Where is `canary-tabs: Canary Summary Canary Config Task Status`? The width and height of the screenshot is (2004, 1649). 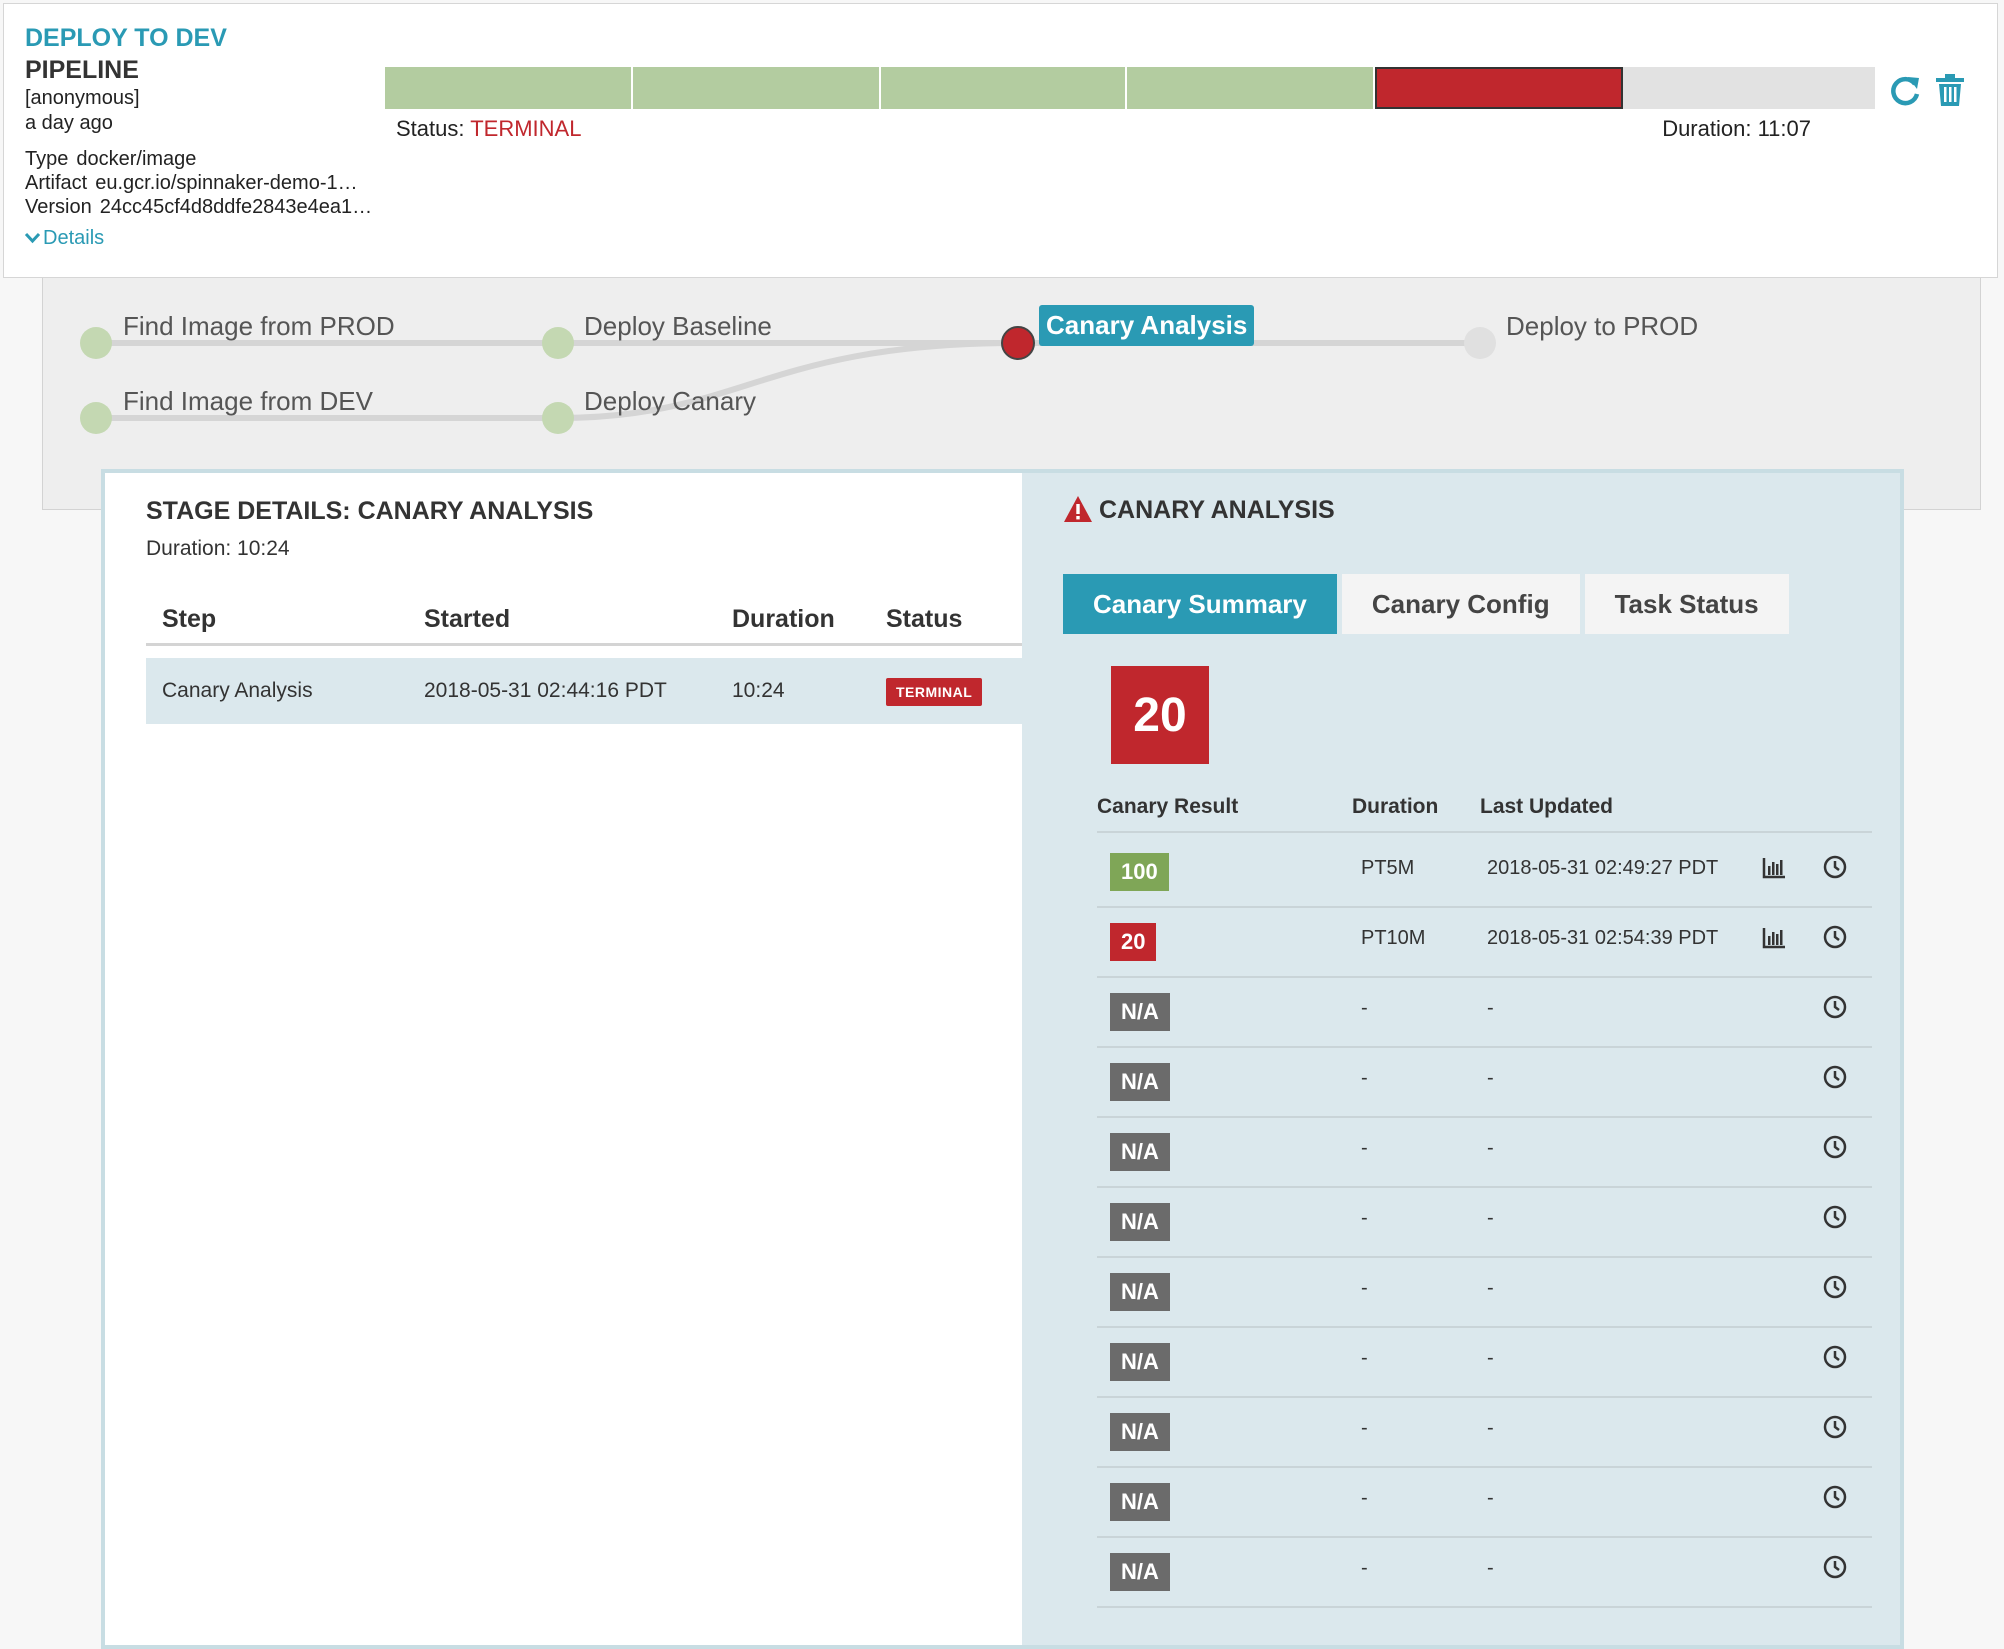
canary-tabs: Canary Summary Canary Config Task Status is located at coordinates (1426, 604).